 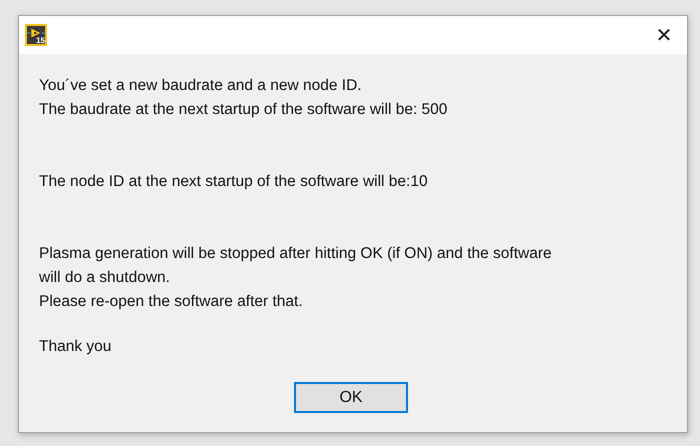 I want to click on message-text: You´ve set a new baudrate and a new node ID., so click(x=201, y=86).